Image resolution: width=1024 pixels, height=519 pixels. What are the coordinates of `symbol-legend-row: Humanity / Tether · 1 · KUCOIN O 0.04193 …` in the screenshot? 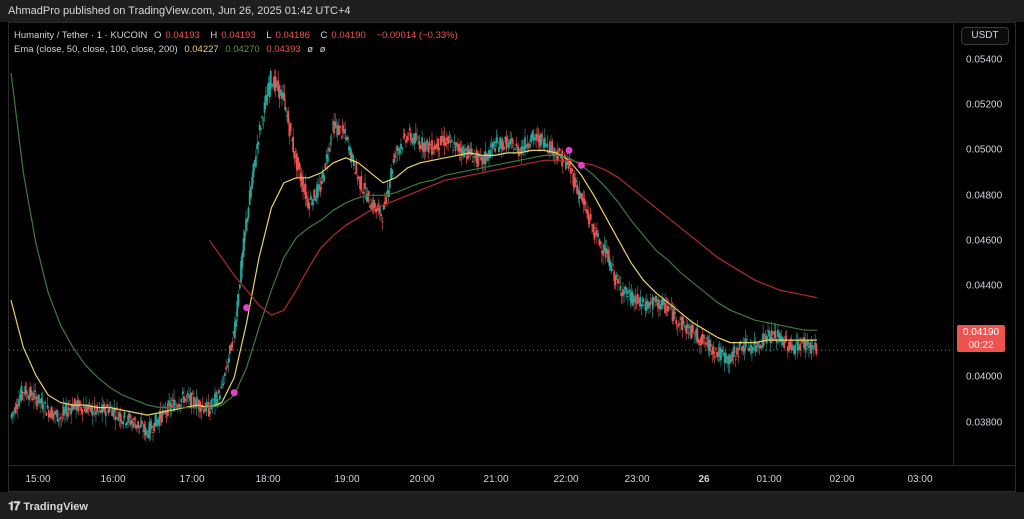 It's located at (238, 36).